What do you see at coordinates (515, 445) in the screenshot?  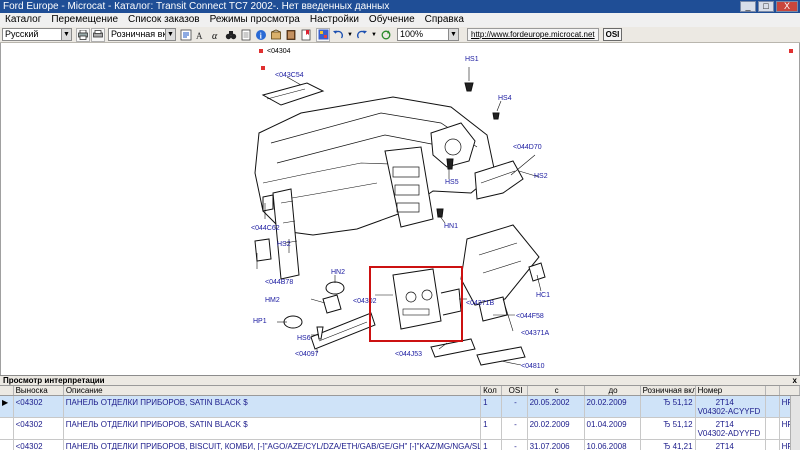 I see `cell-osi: -` at bounding box center [515, 445].